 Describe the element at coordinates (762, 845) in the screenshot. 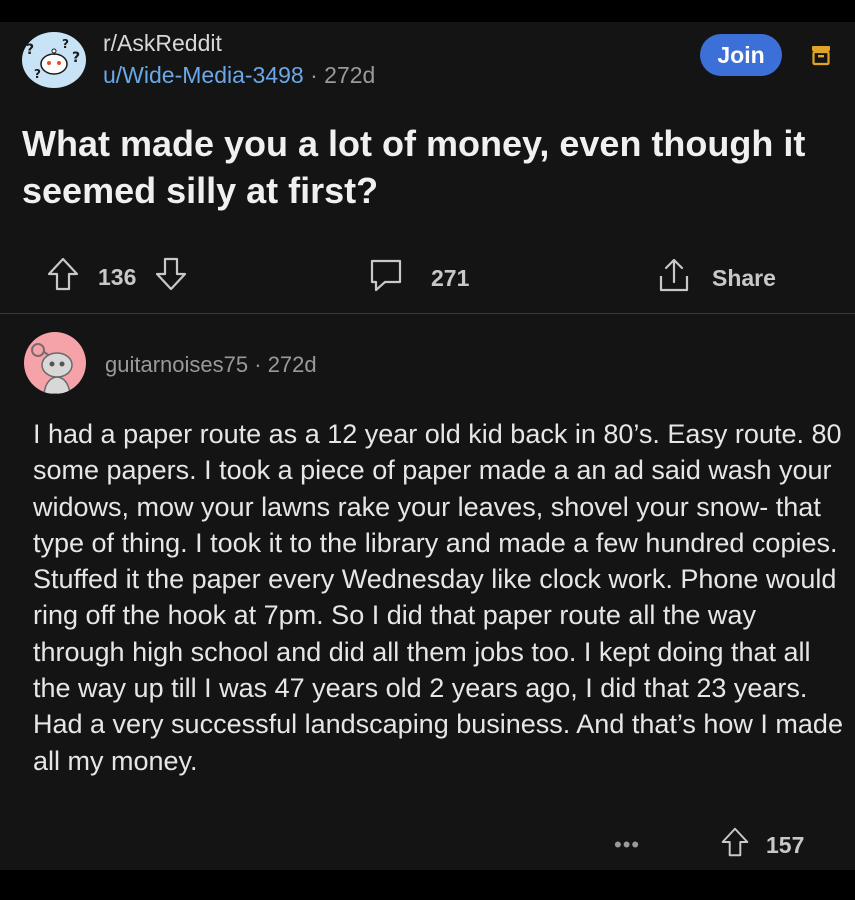

I see `comment-vote-group: 157` at that location.